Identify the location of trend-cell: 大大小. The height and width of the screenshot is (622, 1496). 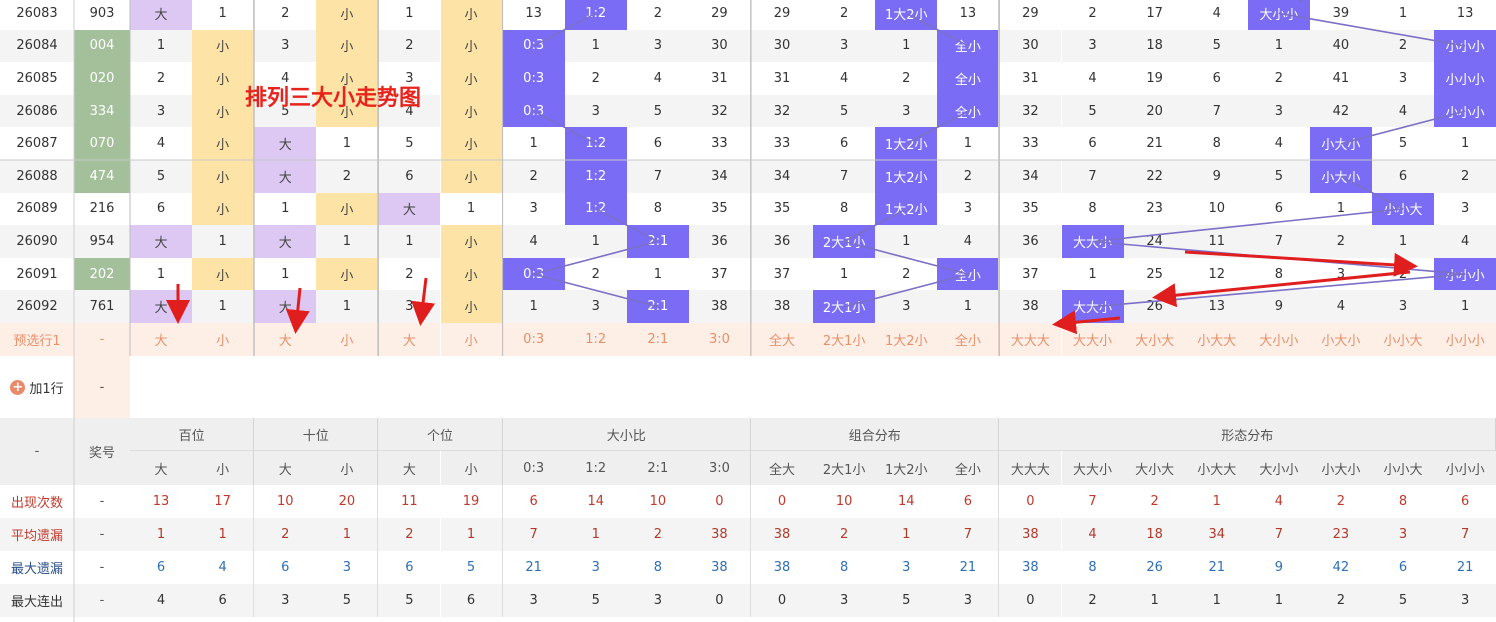
(1092, 306).